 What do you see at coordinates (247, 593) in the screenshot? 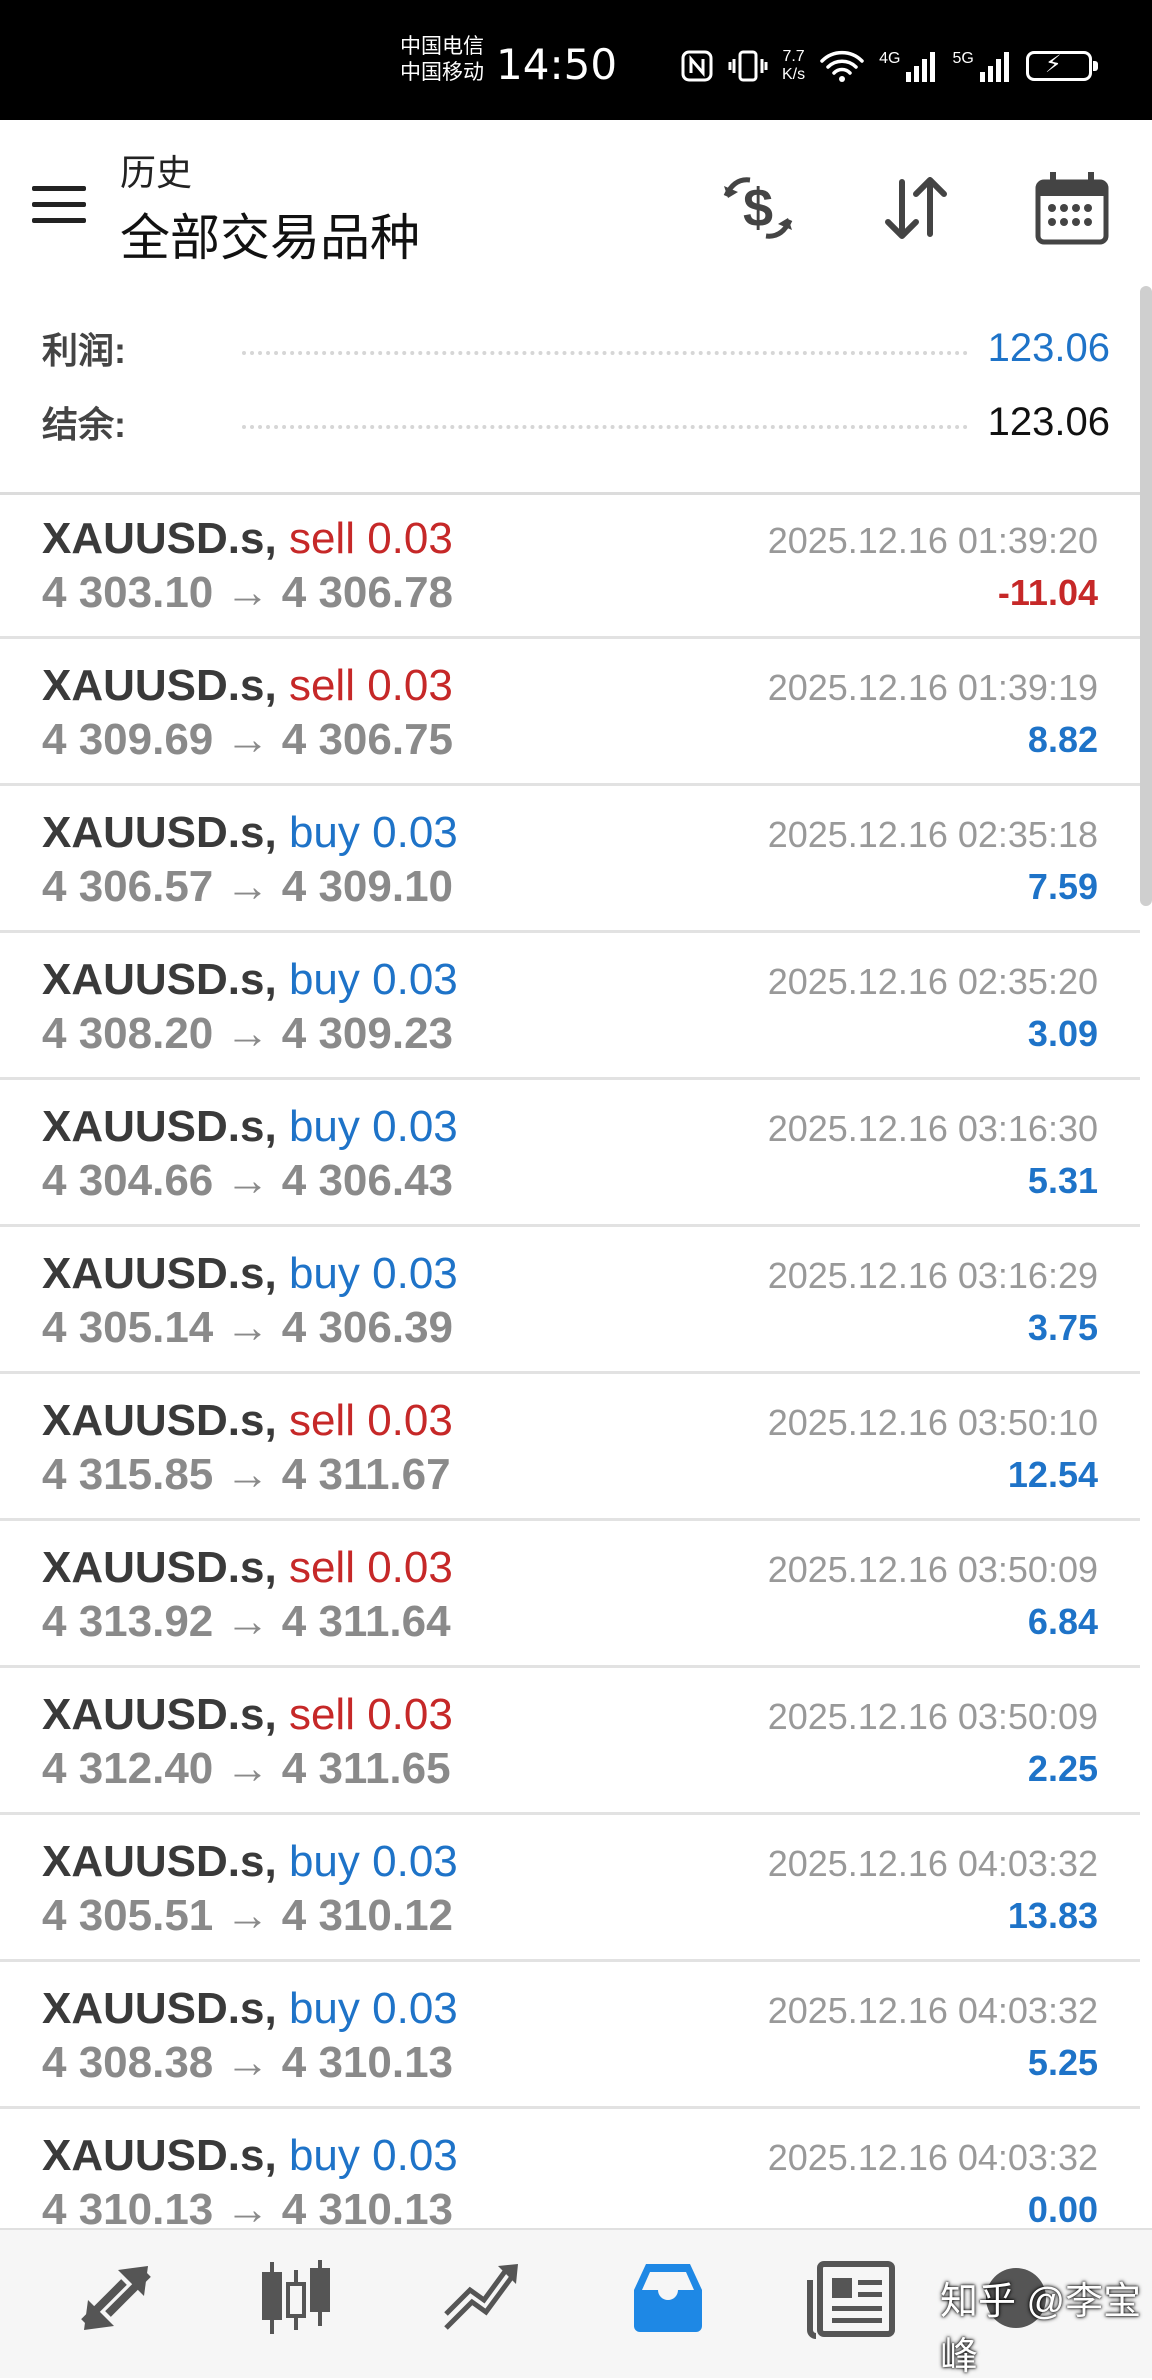
I see `trade-prices: 4 303.10 → 4 306.78` at bounding box center [247, 593].